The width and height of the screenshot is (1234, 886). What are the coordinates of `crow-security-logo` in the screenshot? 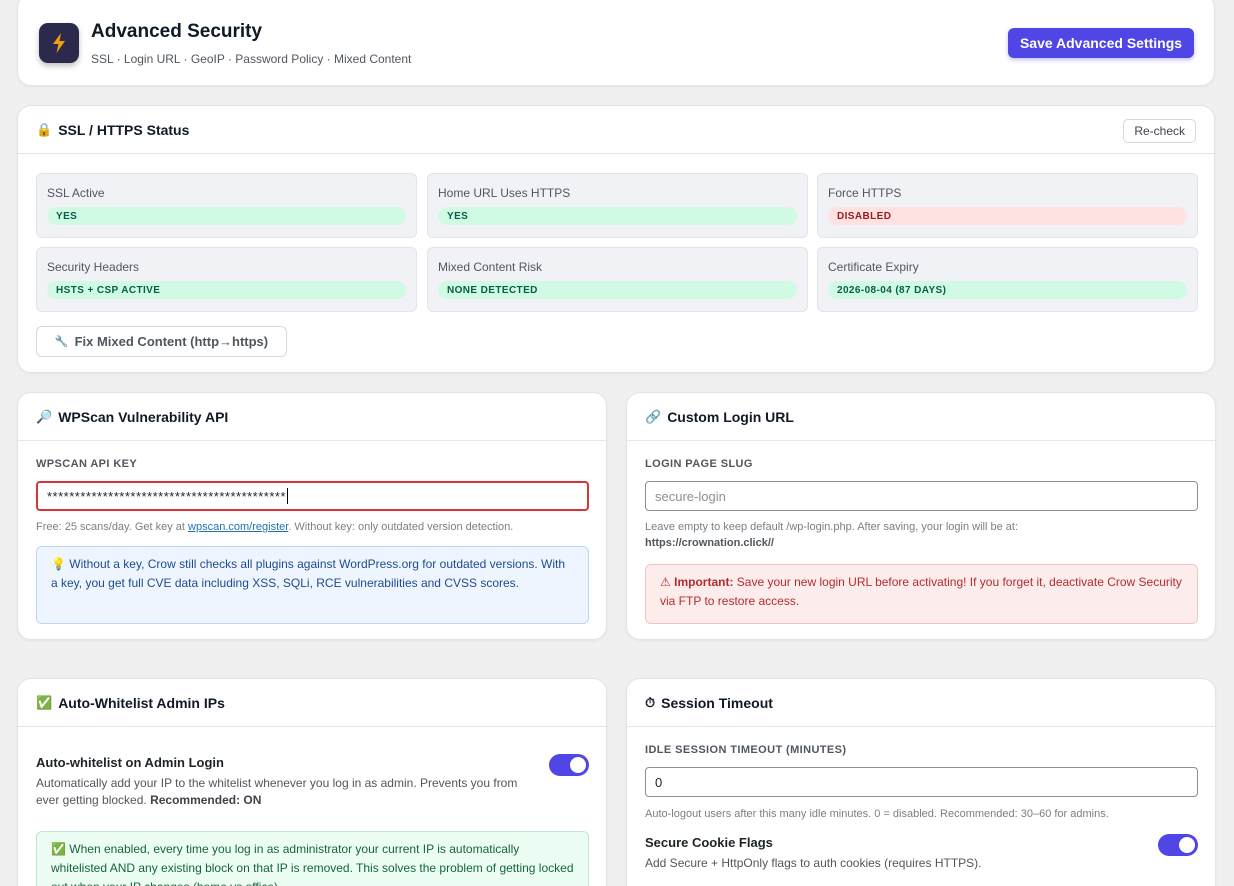 It's located at (59, 43).